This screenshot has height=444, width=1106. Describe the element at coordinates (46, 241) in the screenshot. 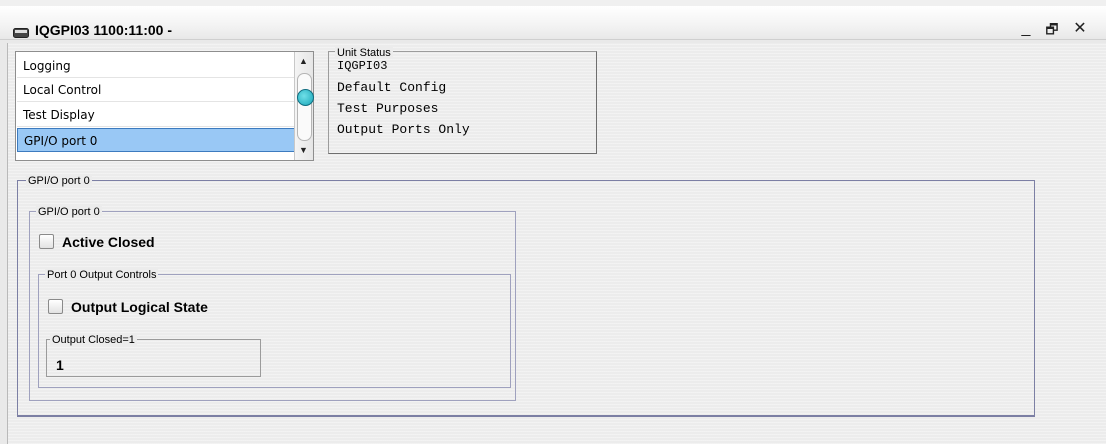

I see `active-closed-checkbox` at that location.